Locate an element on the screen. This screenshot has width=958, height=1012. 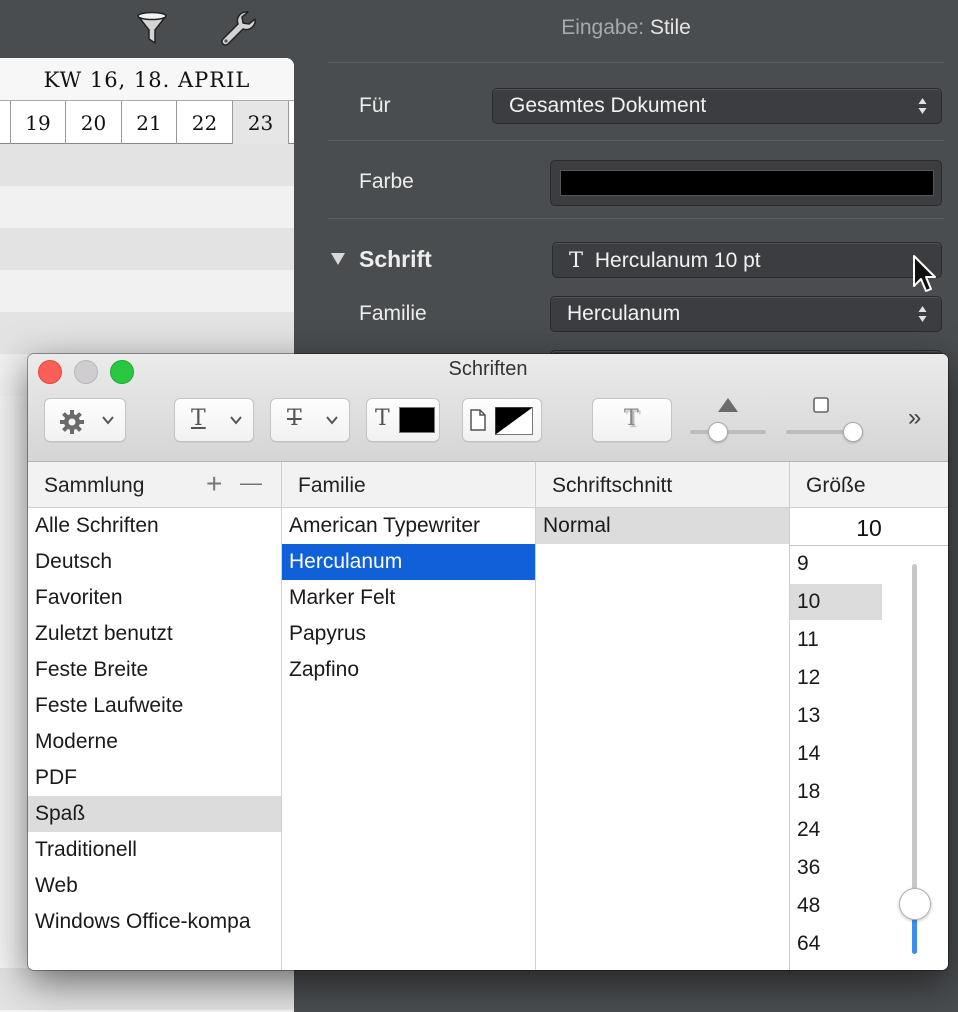
list-item: Papyrus is located at coordinates (408, 634).